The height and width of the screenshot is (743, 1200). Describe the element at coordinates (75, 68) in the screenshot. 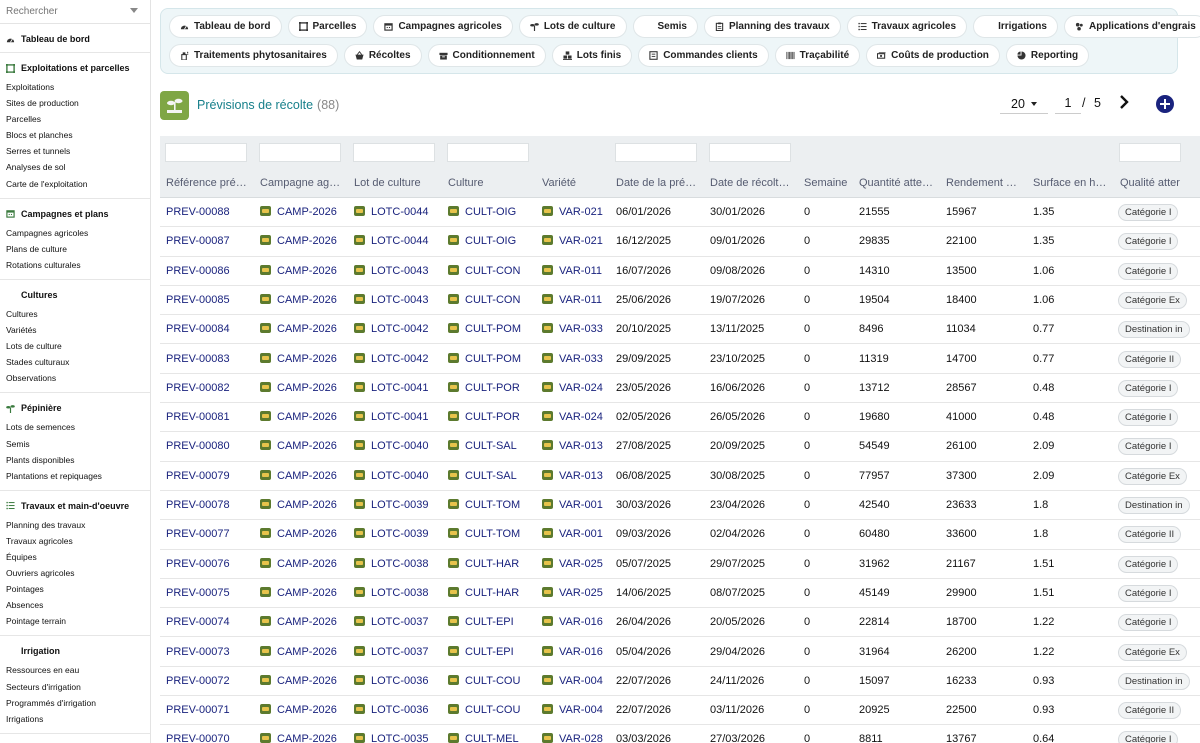

I see `sidebar-section-title: Exploitations et parcelles` at that location.